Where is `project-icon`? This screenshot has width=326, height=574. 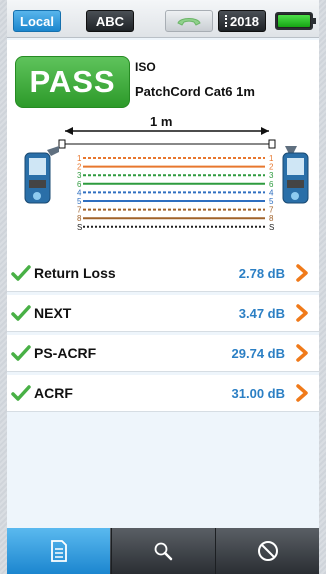
project-icon is located at coordinates (226, 21).